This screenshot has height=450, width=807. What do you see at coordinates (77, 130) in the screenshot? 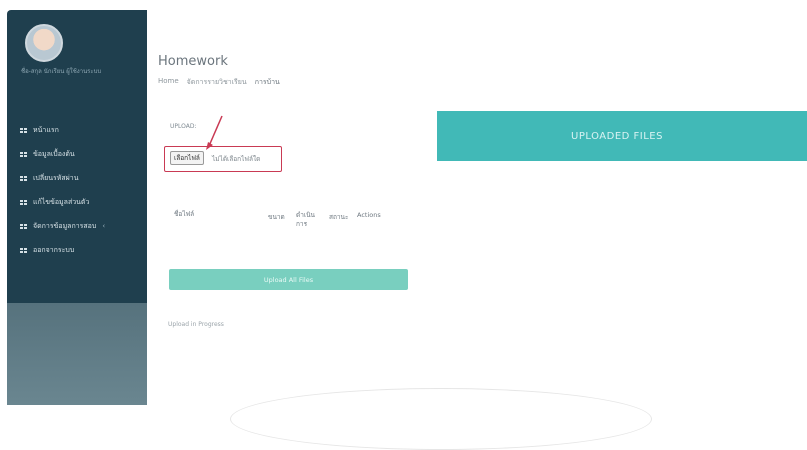
I see `sidebar-item-home: หน้าแรก` at bounding box center [77, 130].